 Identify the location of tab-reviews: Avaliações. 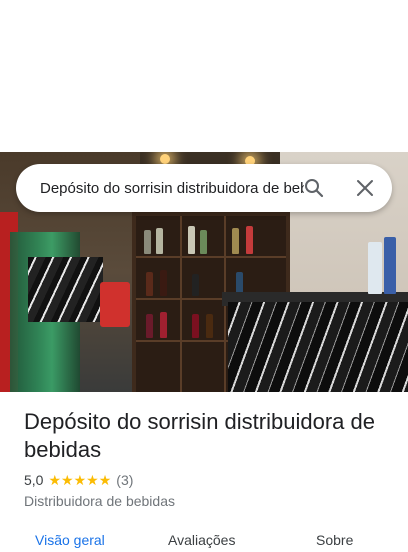
(201, 540).